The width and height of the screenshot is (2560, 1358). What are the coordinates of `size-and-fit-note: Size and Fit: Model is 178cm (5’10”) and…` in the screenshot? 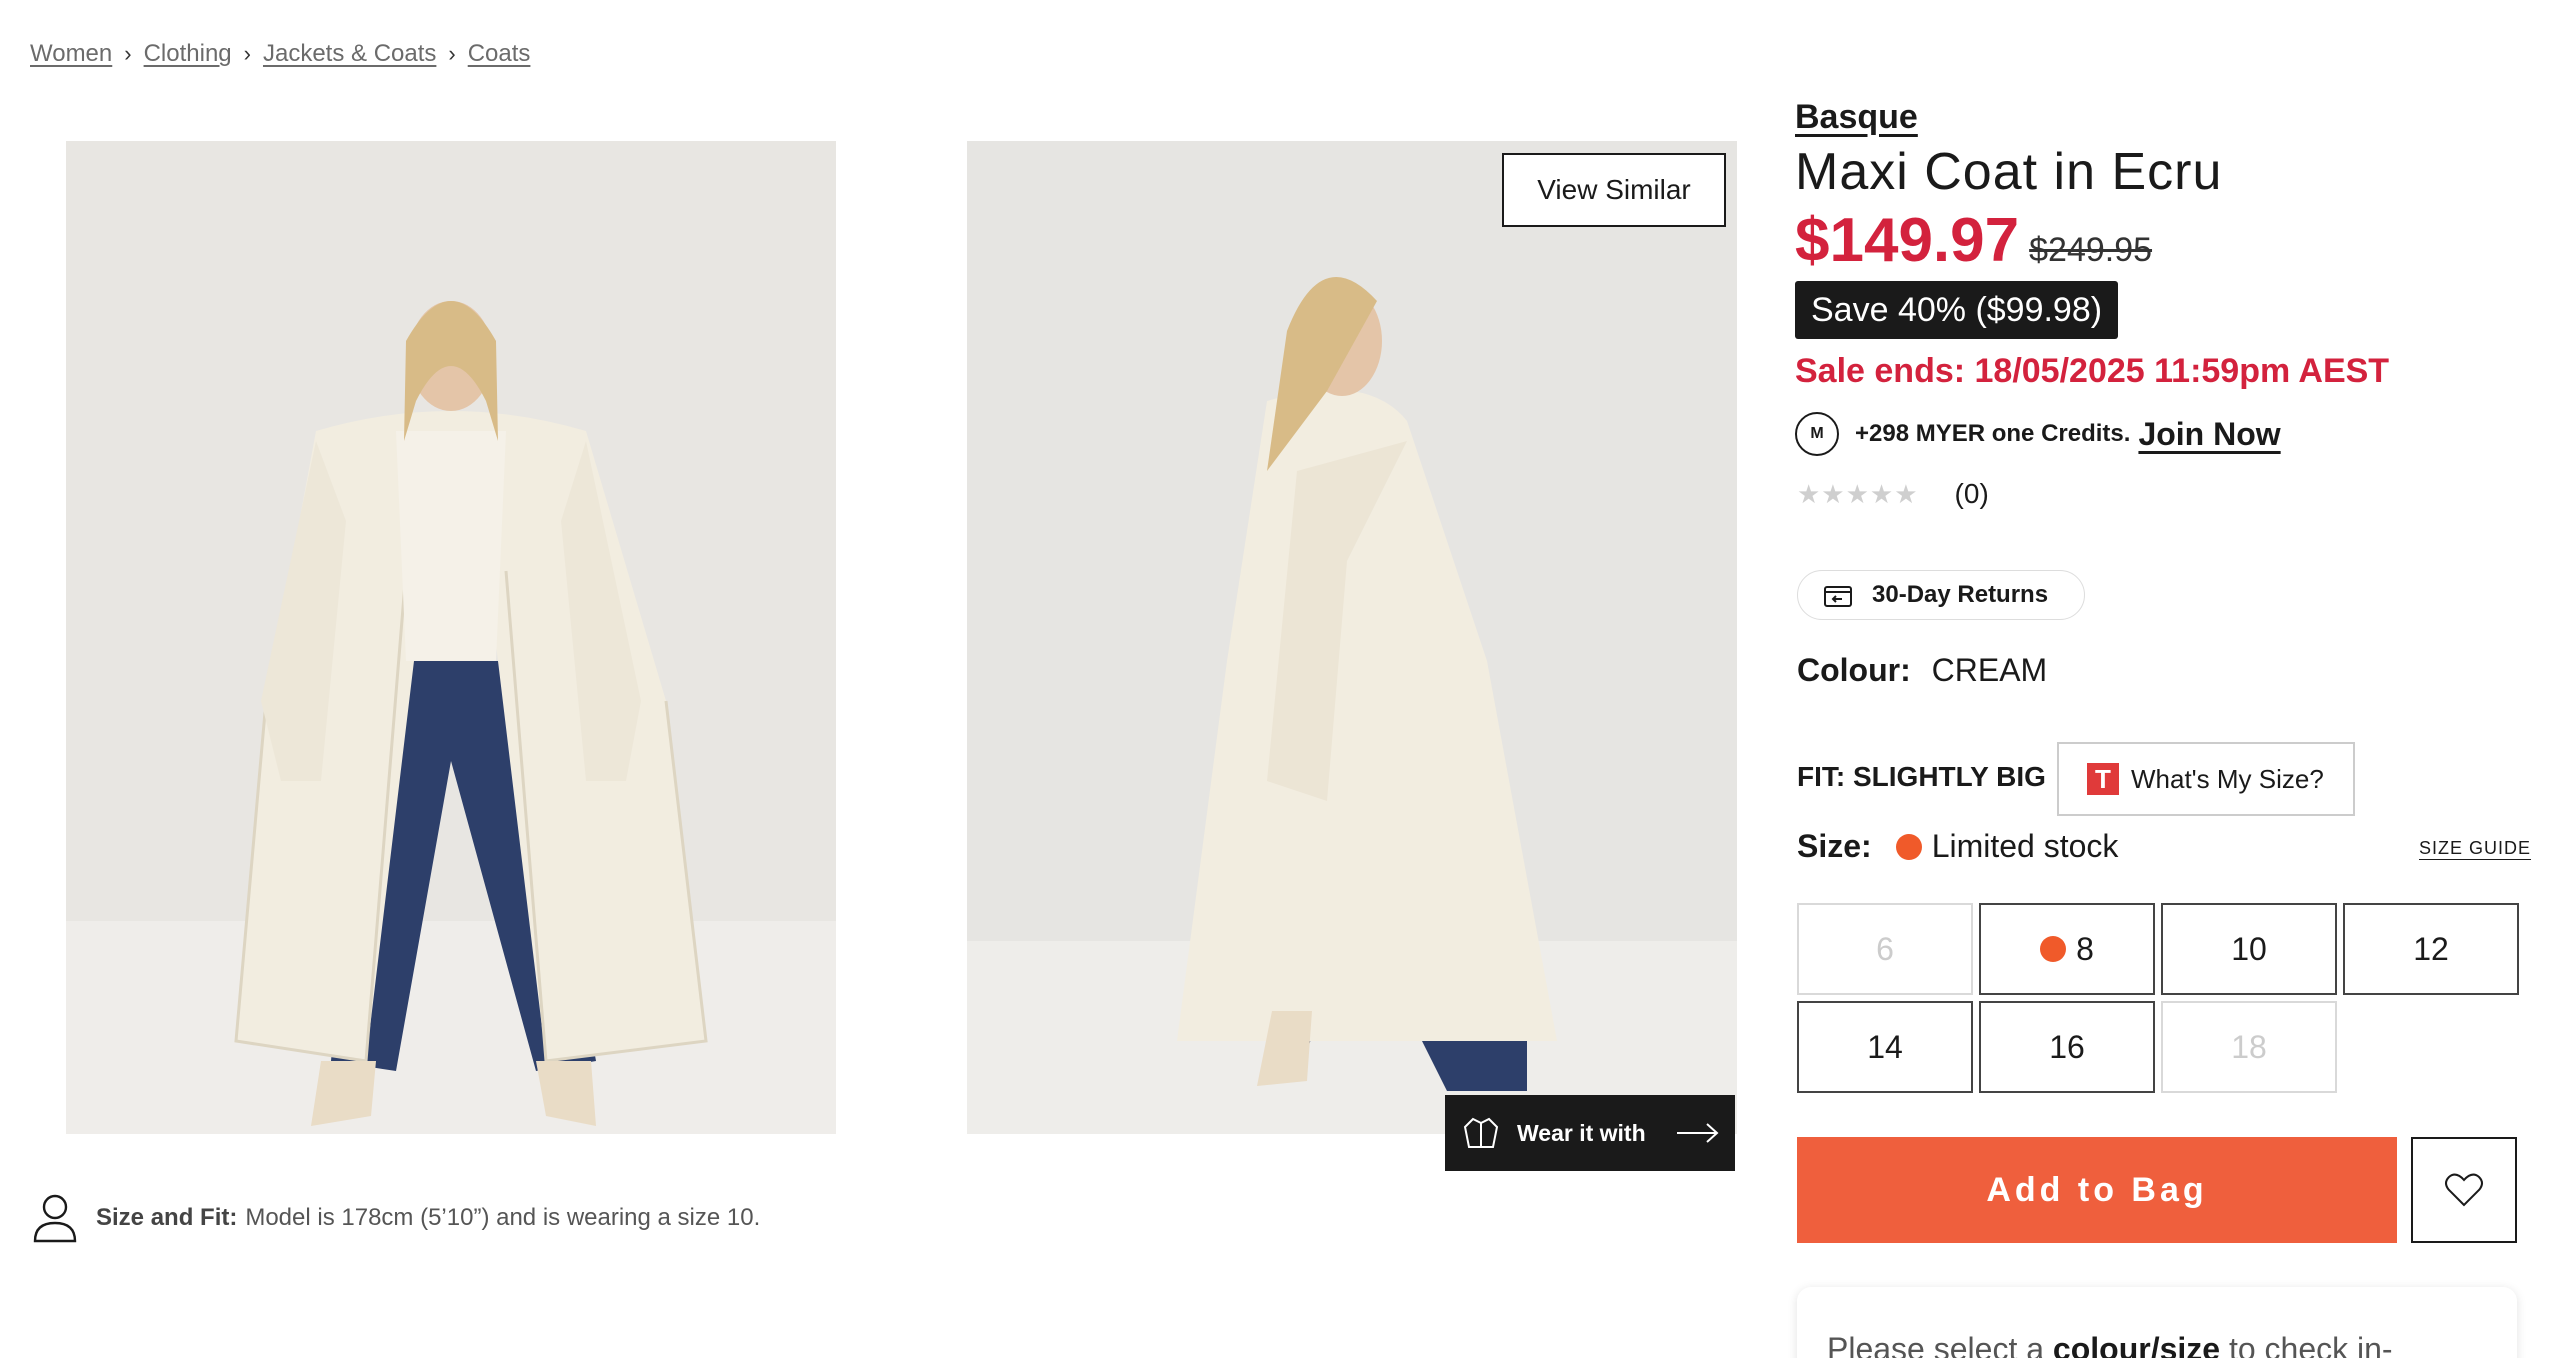 It's located at (396, 1218).